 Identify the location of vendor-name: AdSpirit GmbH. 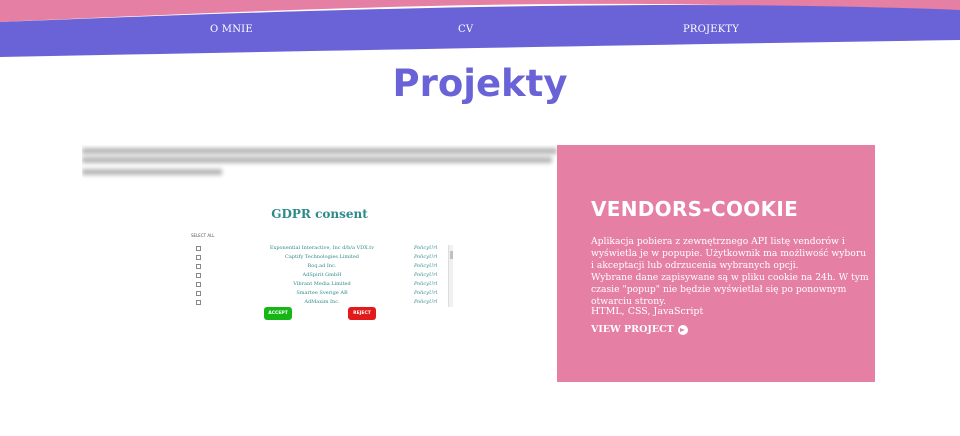
(322, 275).